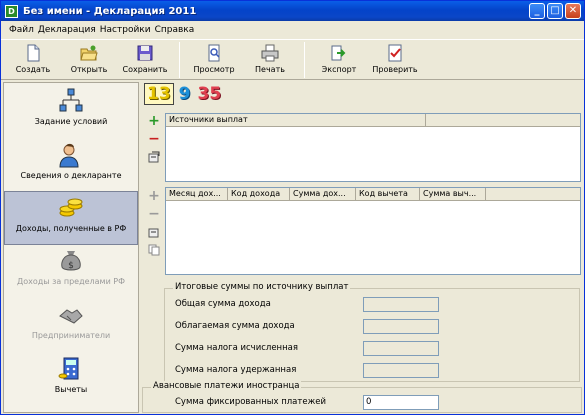 The width and height of the screenshot is (585, 415). Describe the element at coordinates (236, 348) in the screenshot. I see `tax-calculated-label: Сумма налога исчисленная` at that location.